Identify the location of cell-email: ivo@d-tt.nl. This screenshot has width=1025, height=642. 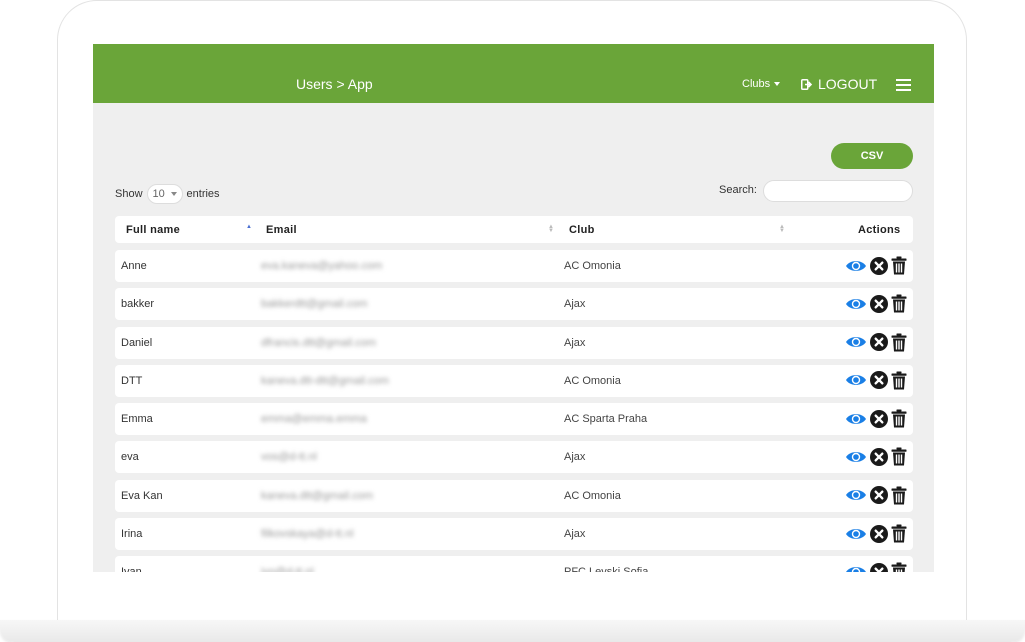
(287, 569).